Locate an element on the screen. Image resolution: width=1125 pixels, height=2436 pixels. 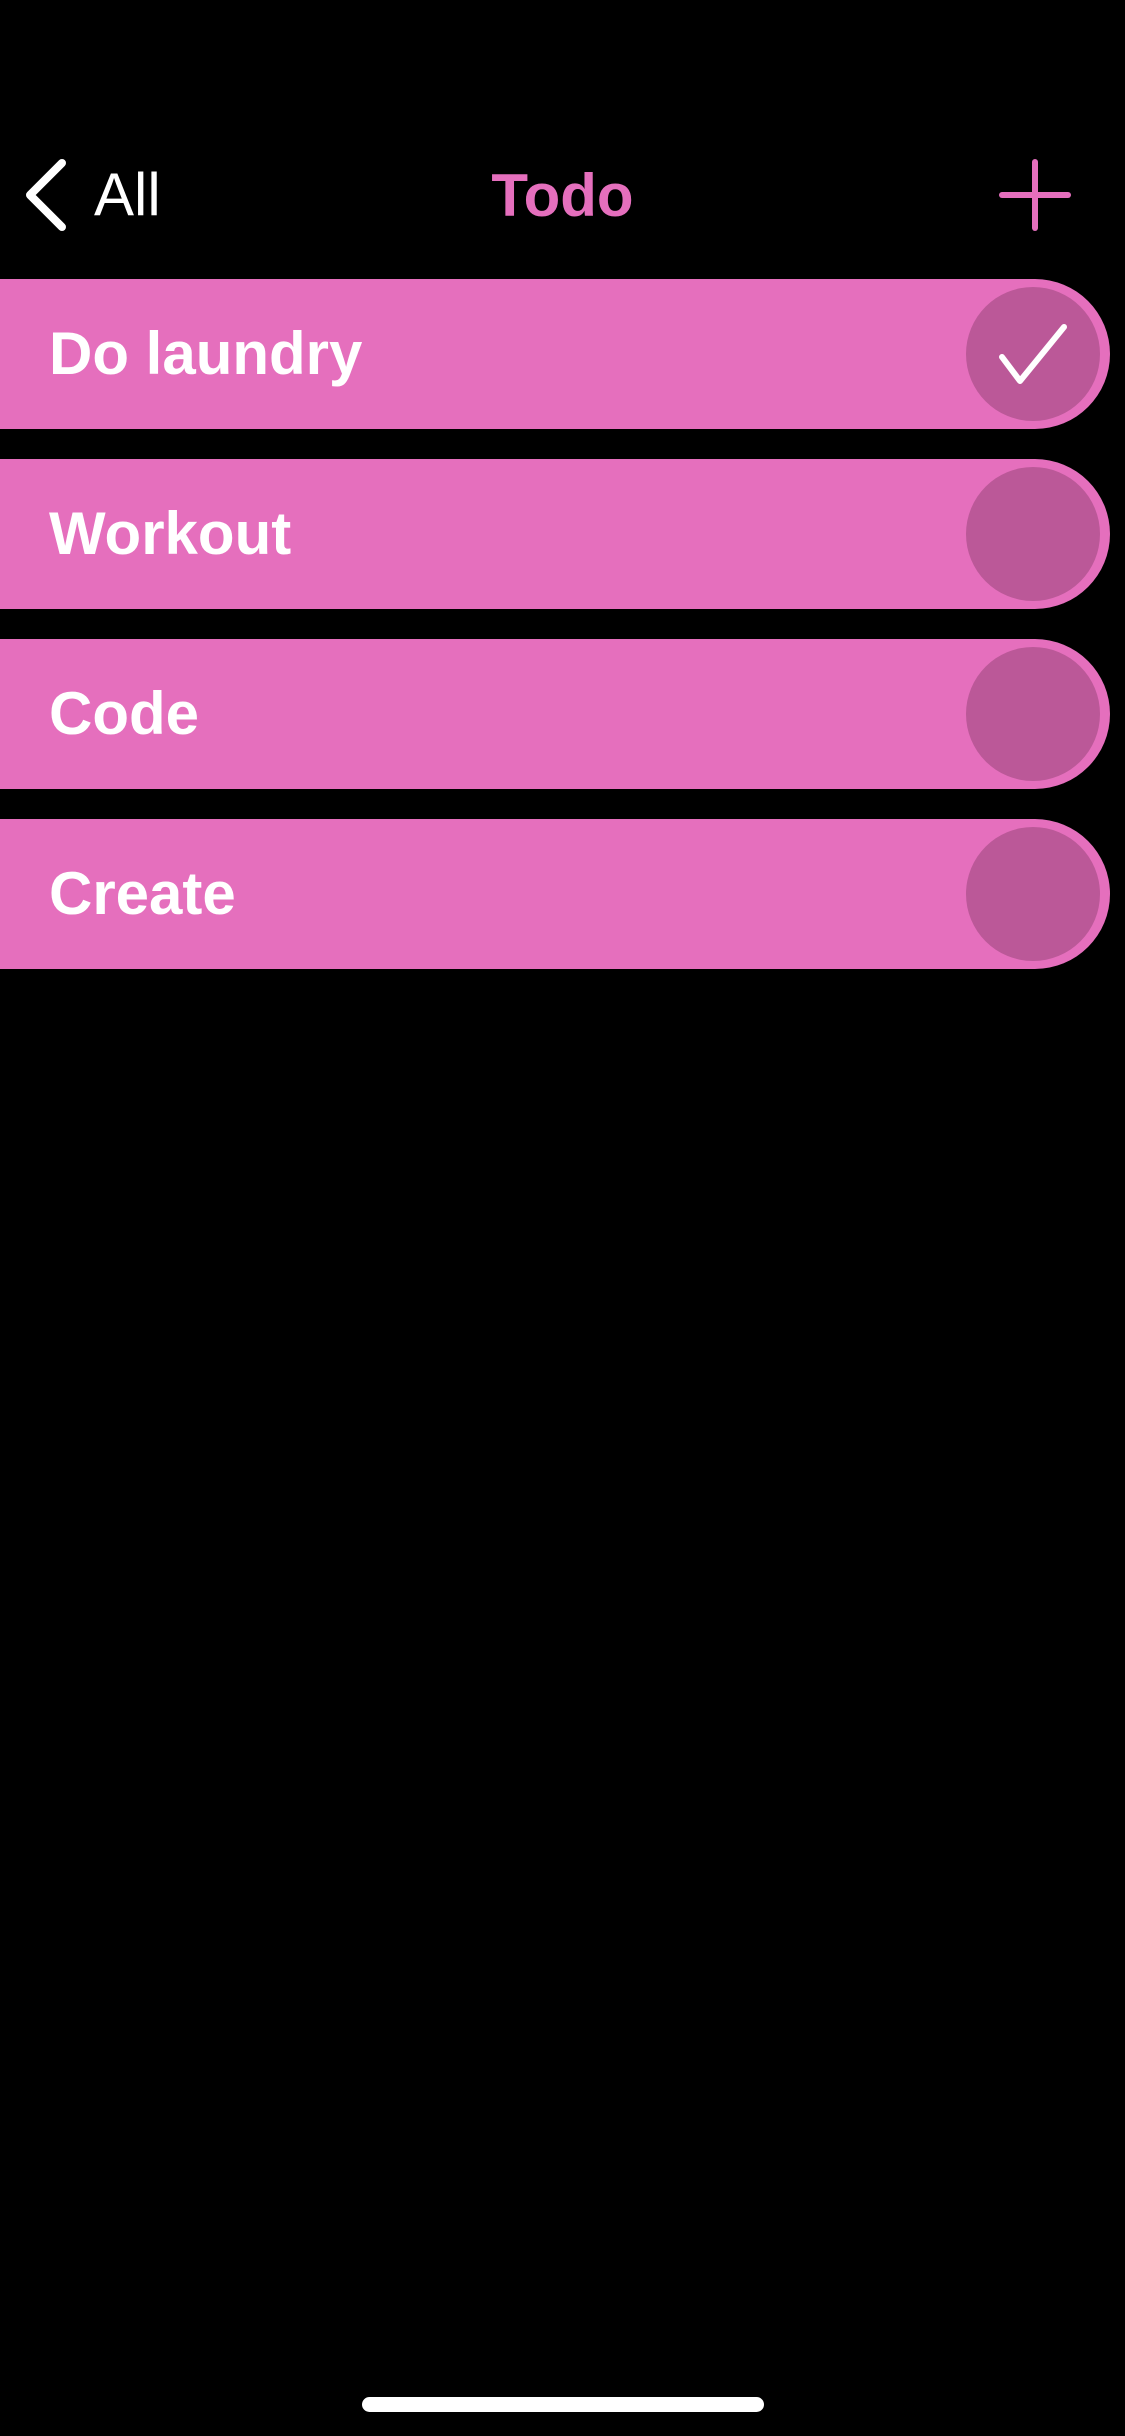
todo-label: Code is located at coordinates (124, 713).